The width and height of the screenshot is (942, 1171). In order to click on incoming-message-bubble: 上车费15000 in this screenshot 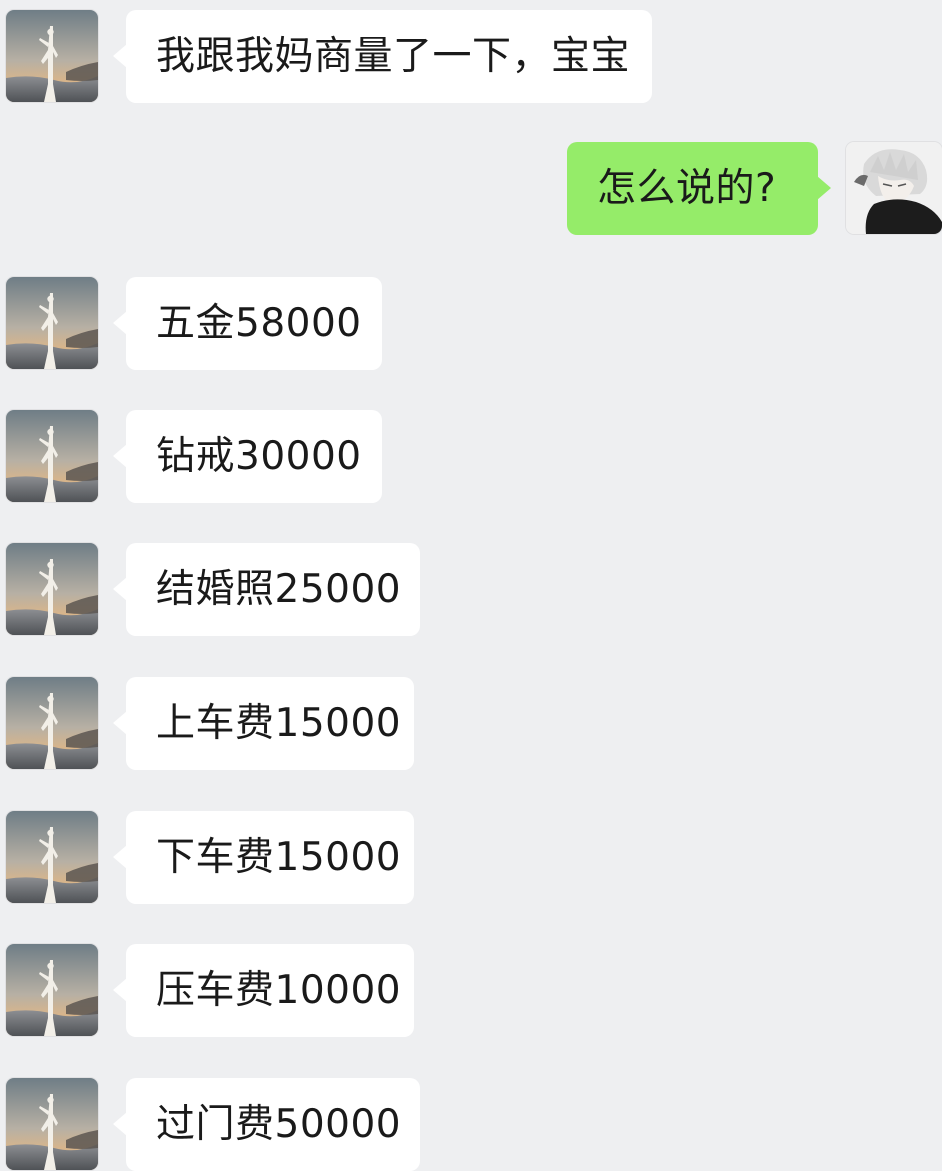, I will do `click(263, 723)`.